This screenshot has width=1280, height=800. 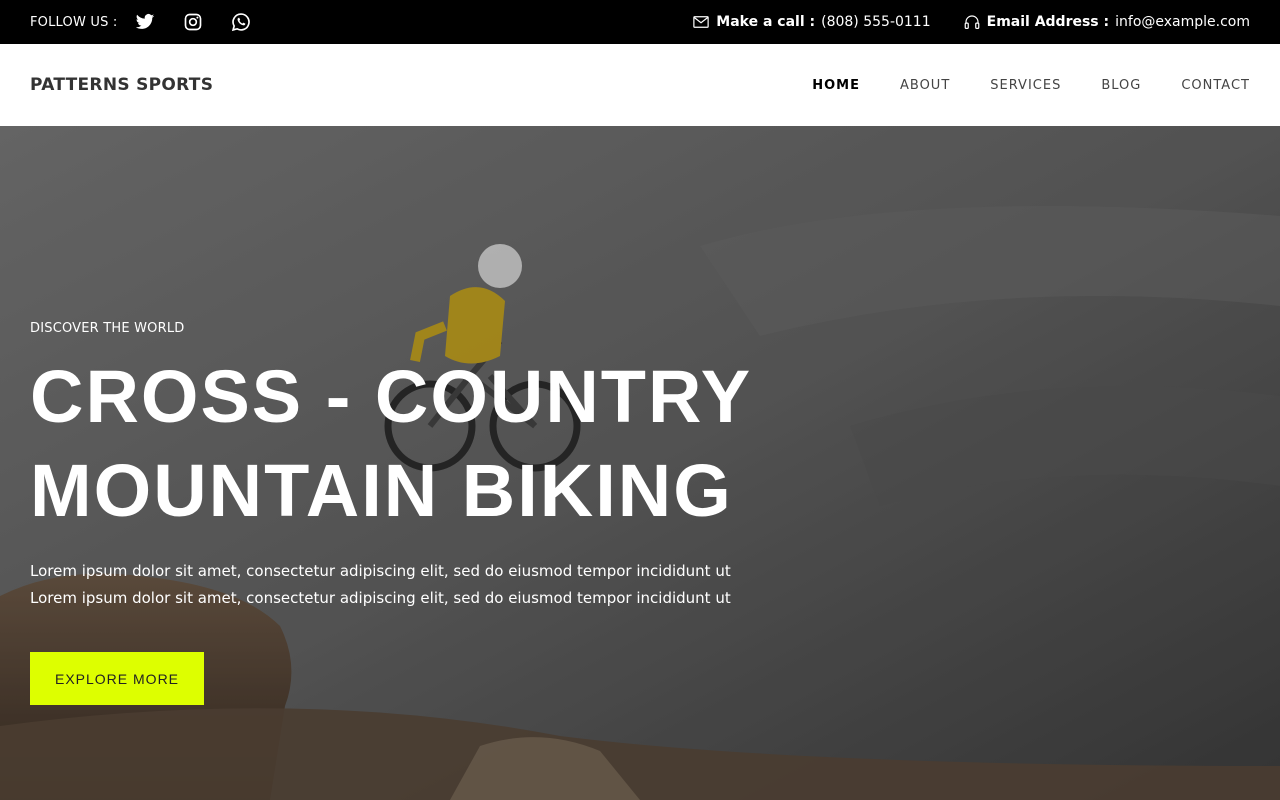 What do you see at coordinates (74, 22) in the screenshot?
I see `follow-label: FOLLOW US :` at bounding box center [74, 22].